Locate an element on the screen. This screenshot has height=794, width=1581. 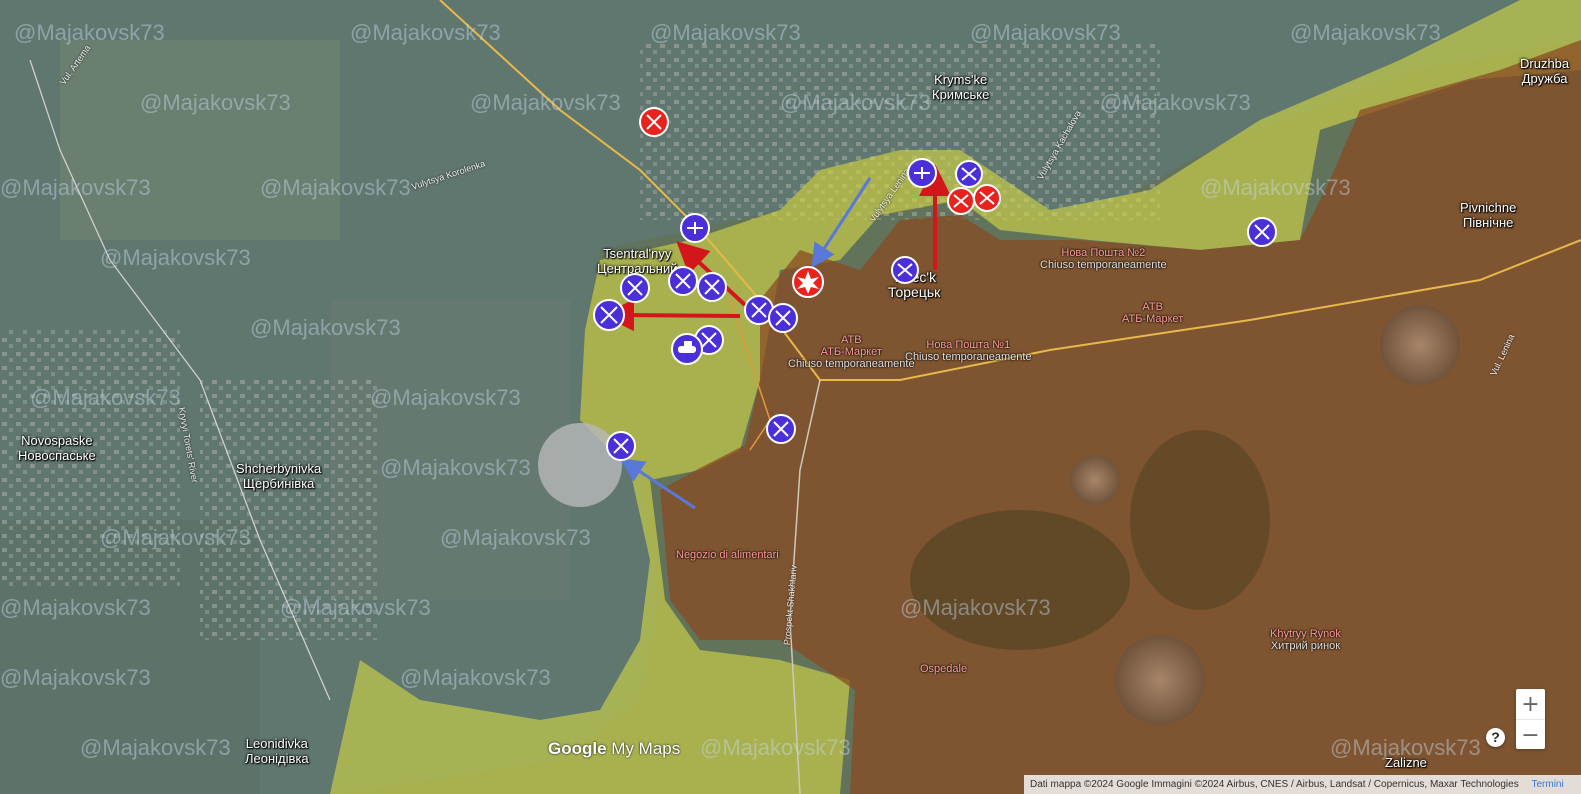
attack-arrow-red is located at coordinates (671, 315).